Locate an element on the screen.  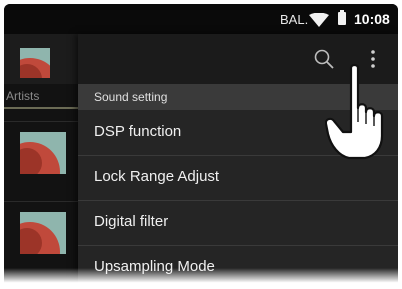
clock: 10:08 is located at coordinates (372, 19).